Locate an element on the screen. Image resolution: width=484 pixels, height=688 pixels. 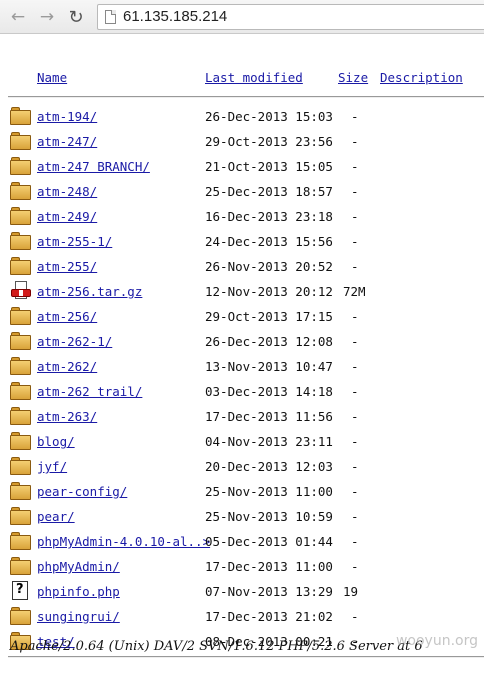
entry-modified: 13-Nov-2013 10:47 is located at coordinates (269, 366).